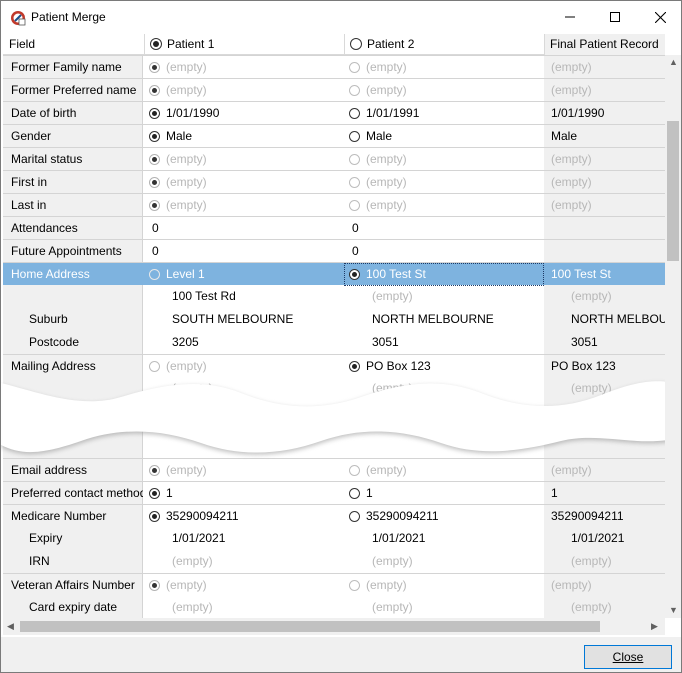  Describe the element at coordinates (47, 159) in the screenshot. I see `row-field-label: Marital status` at that location.